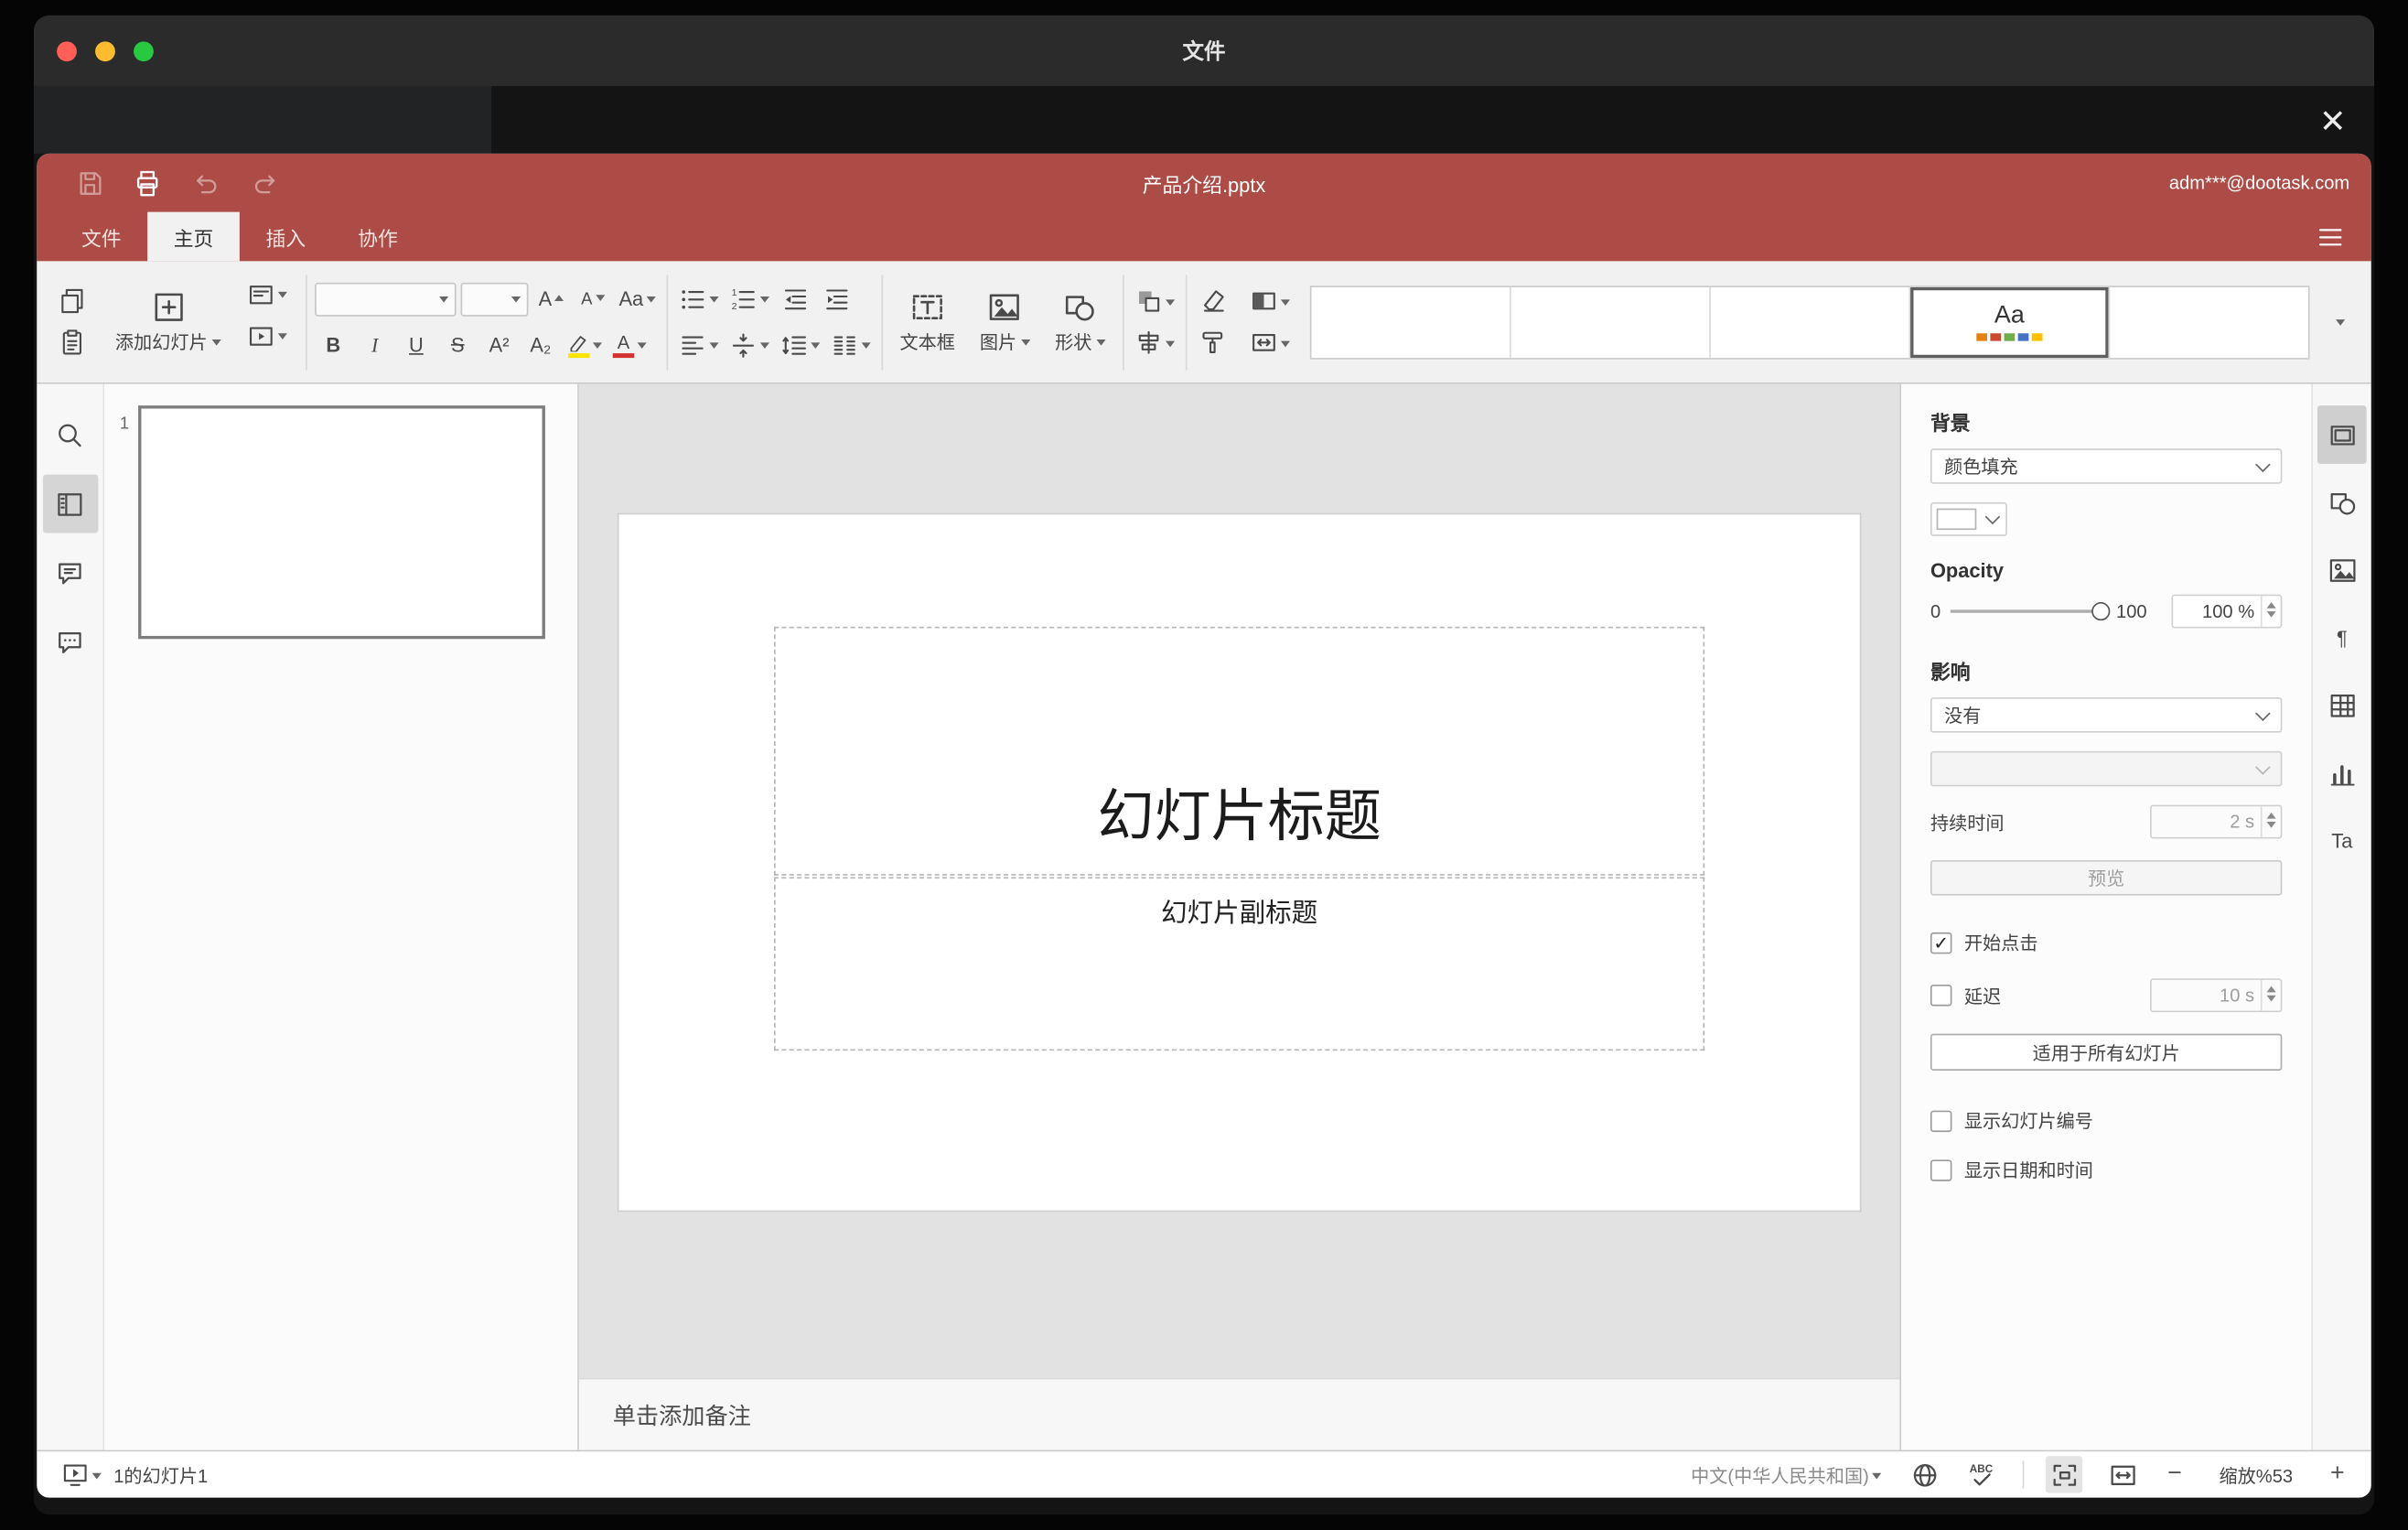 The width and height of the screenshot is (2408, 1530). What do you see at coordinates (927, 321) in the screenshot?
I see `insert-textbox-button: 文本框` at bounding box center [927, 321].